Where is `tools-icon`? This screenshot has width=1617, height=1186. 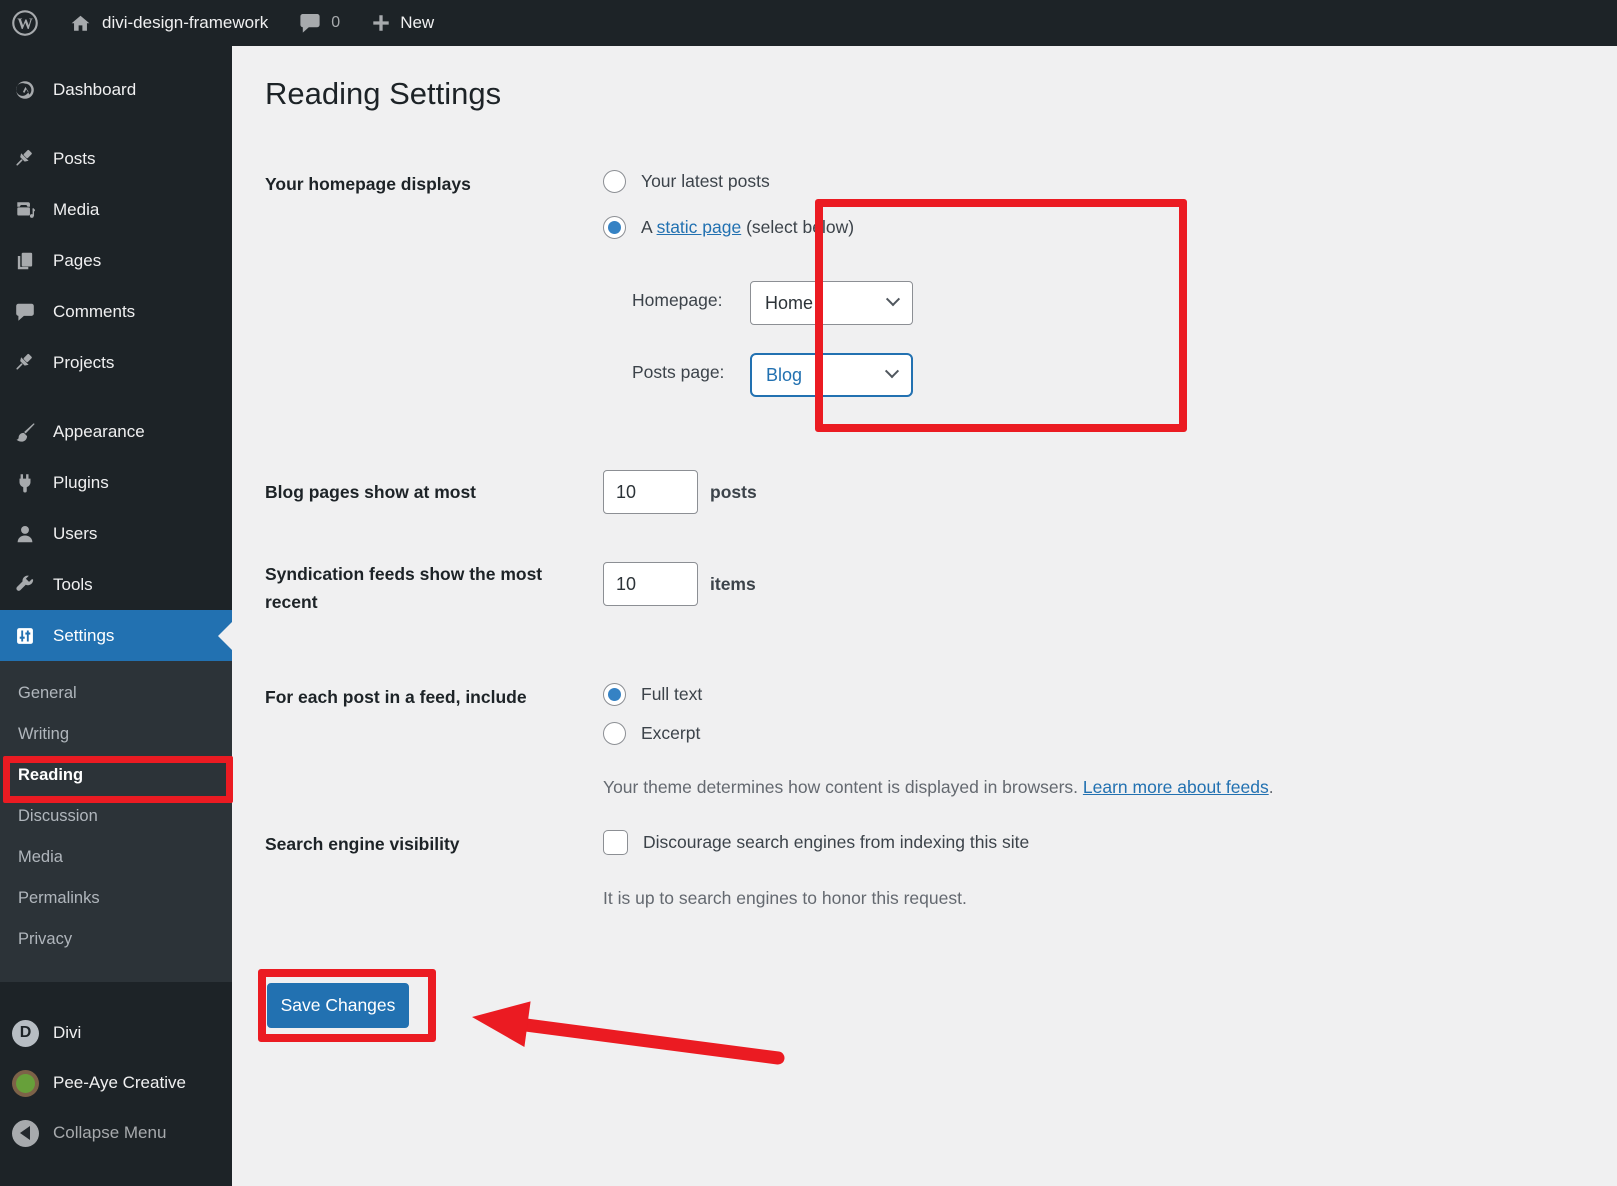 tools-icon is located at coordinates (25, 585).